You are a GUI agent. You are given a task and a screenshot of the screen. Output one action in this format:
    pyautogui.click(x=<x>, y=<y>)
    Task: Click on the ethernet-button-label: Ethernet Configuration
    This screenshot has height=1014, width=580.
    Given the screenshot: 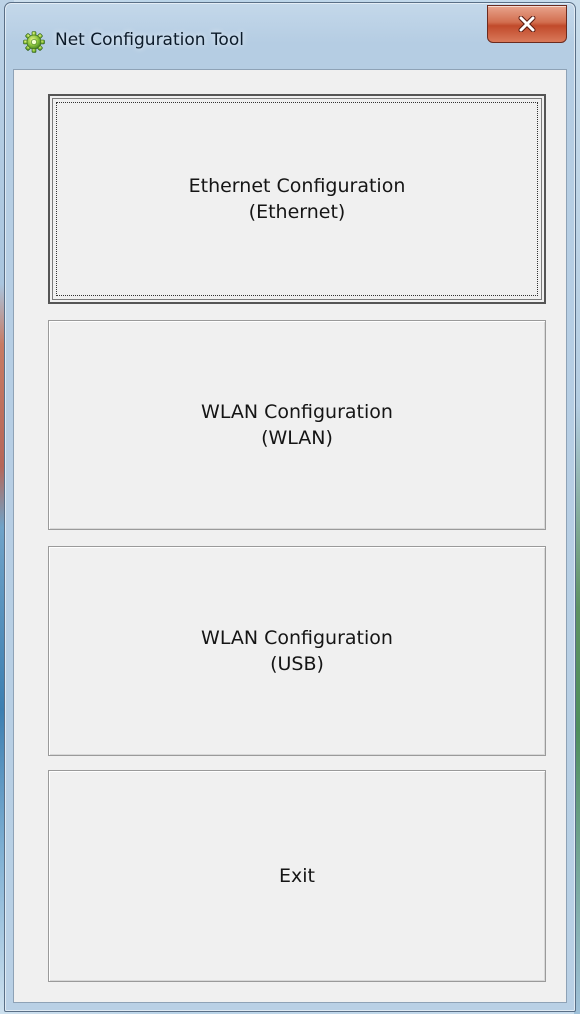 What is the action you would take?
    pyautogui.click(x=297, y=186)
    